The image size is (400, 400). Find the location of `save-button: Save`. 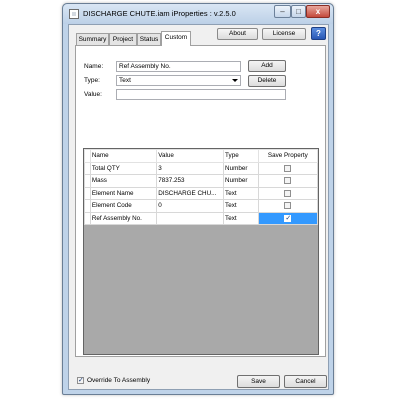

save-button: Save is located at coordinates (258, 381).